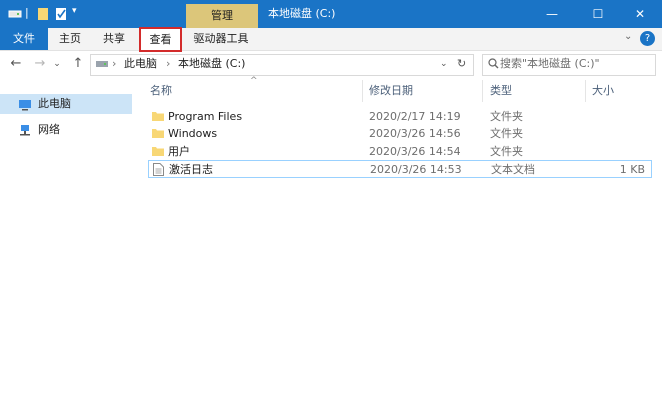 The image size is (662, 400). I want to click on new-folder-icon, so click(43, 14).